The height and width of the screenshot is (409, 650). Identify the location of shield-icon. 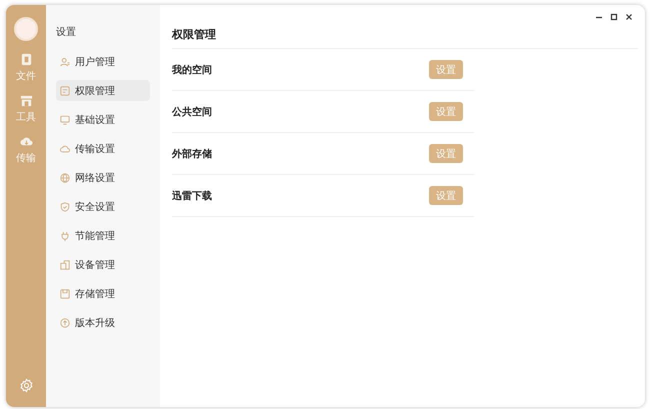
(65, 207).